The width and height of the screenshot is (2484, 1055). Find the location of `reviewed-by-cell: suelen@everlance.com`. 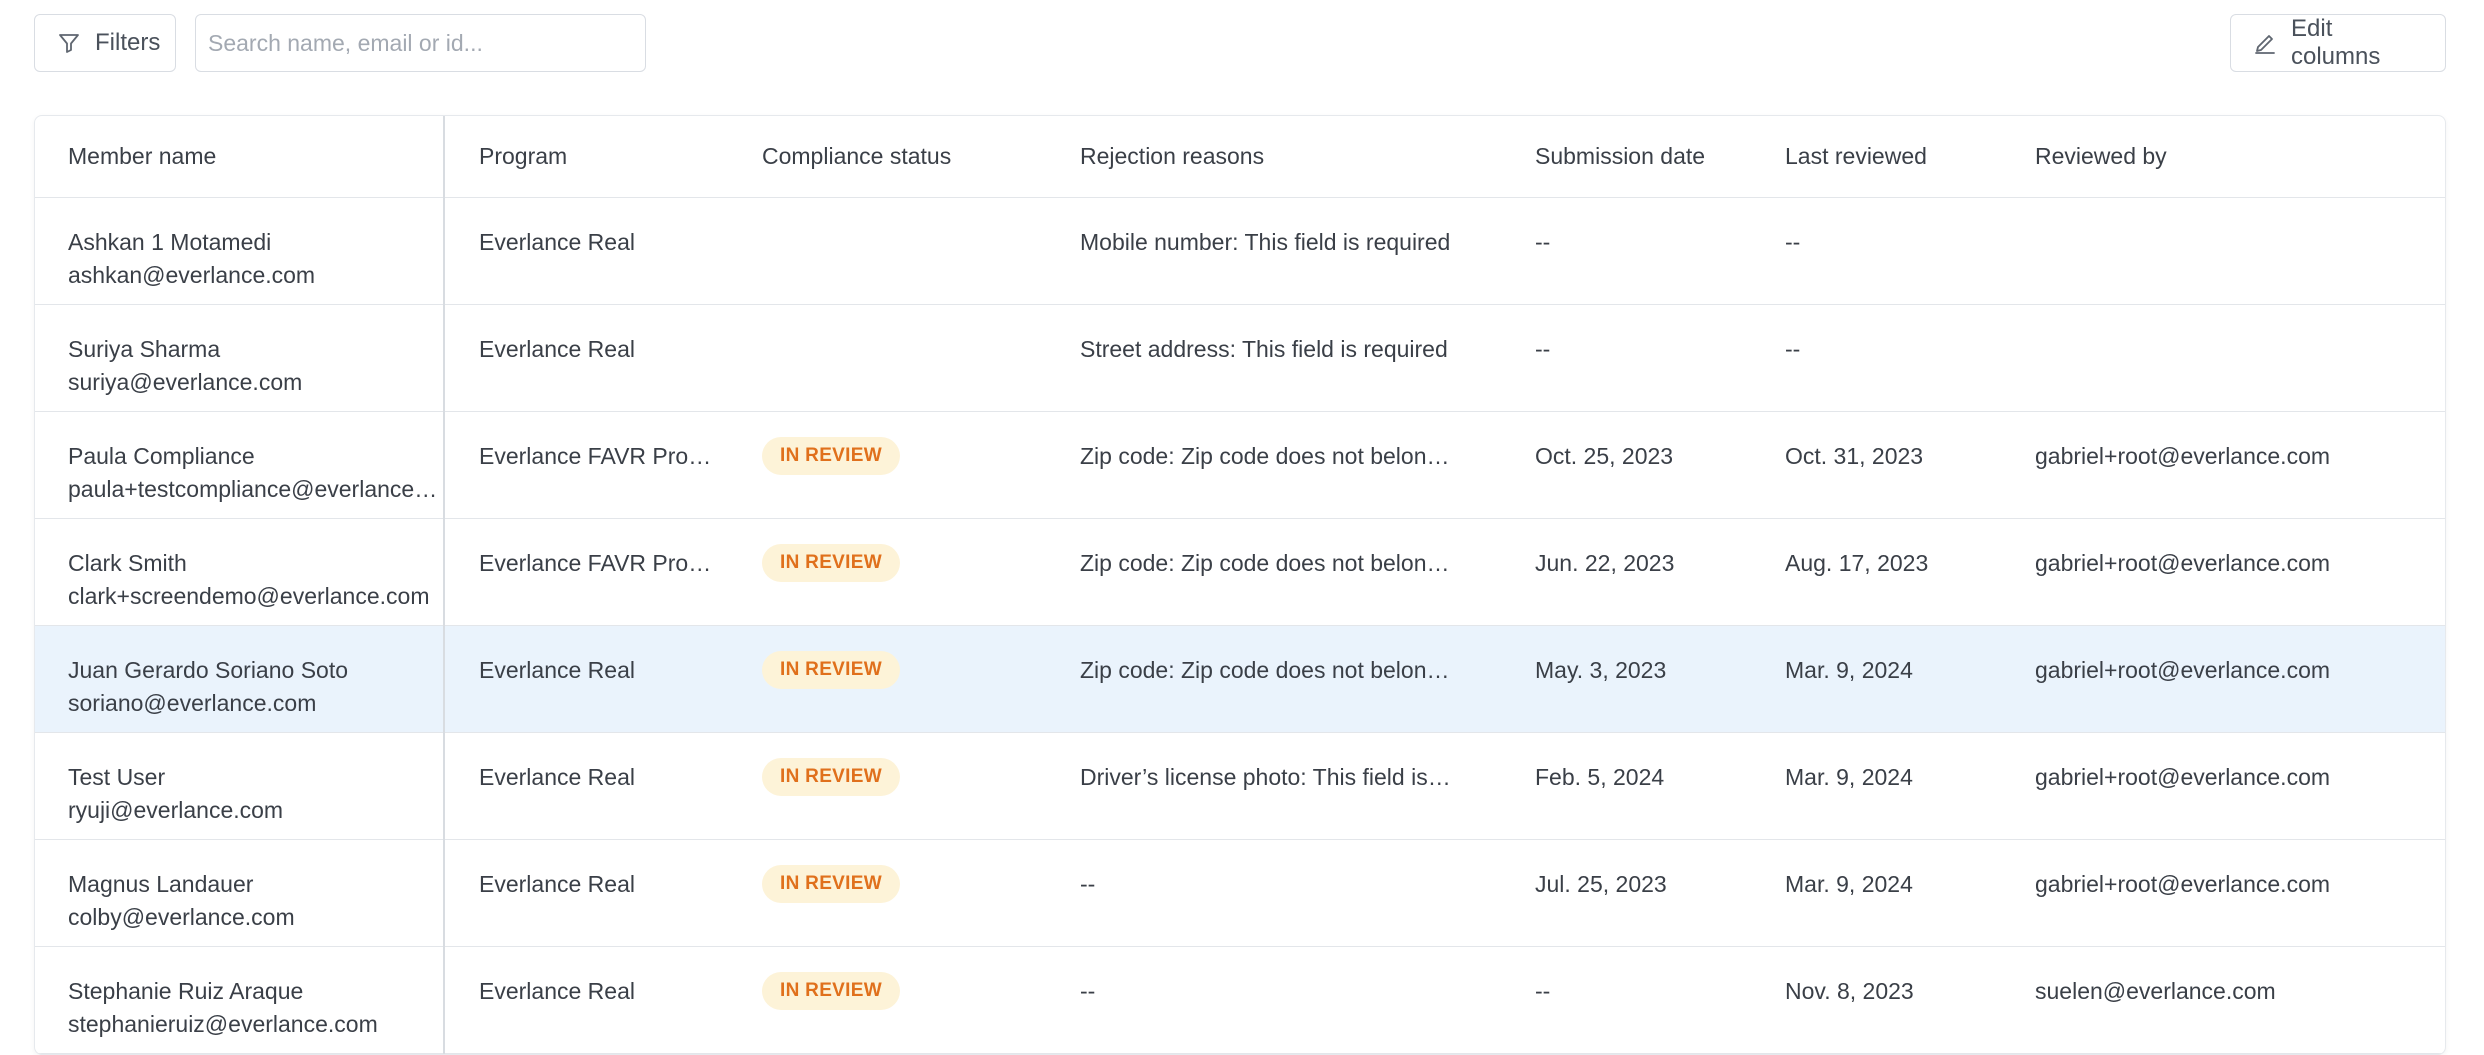

reviewed-by-cell: suelen@everlance.com is located at coordinates (2240, 999).